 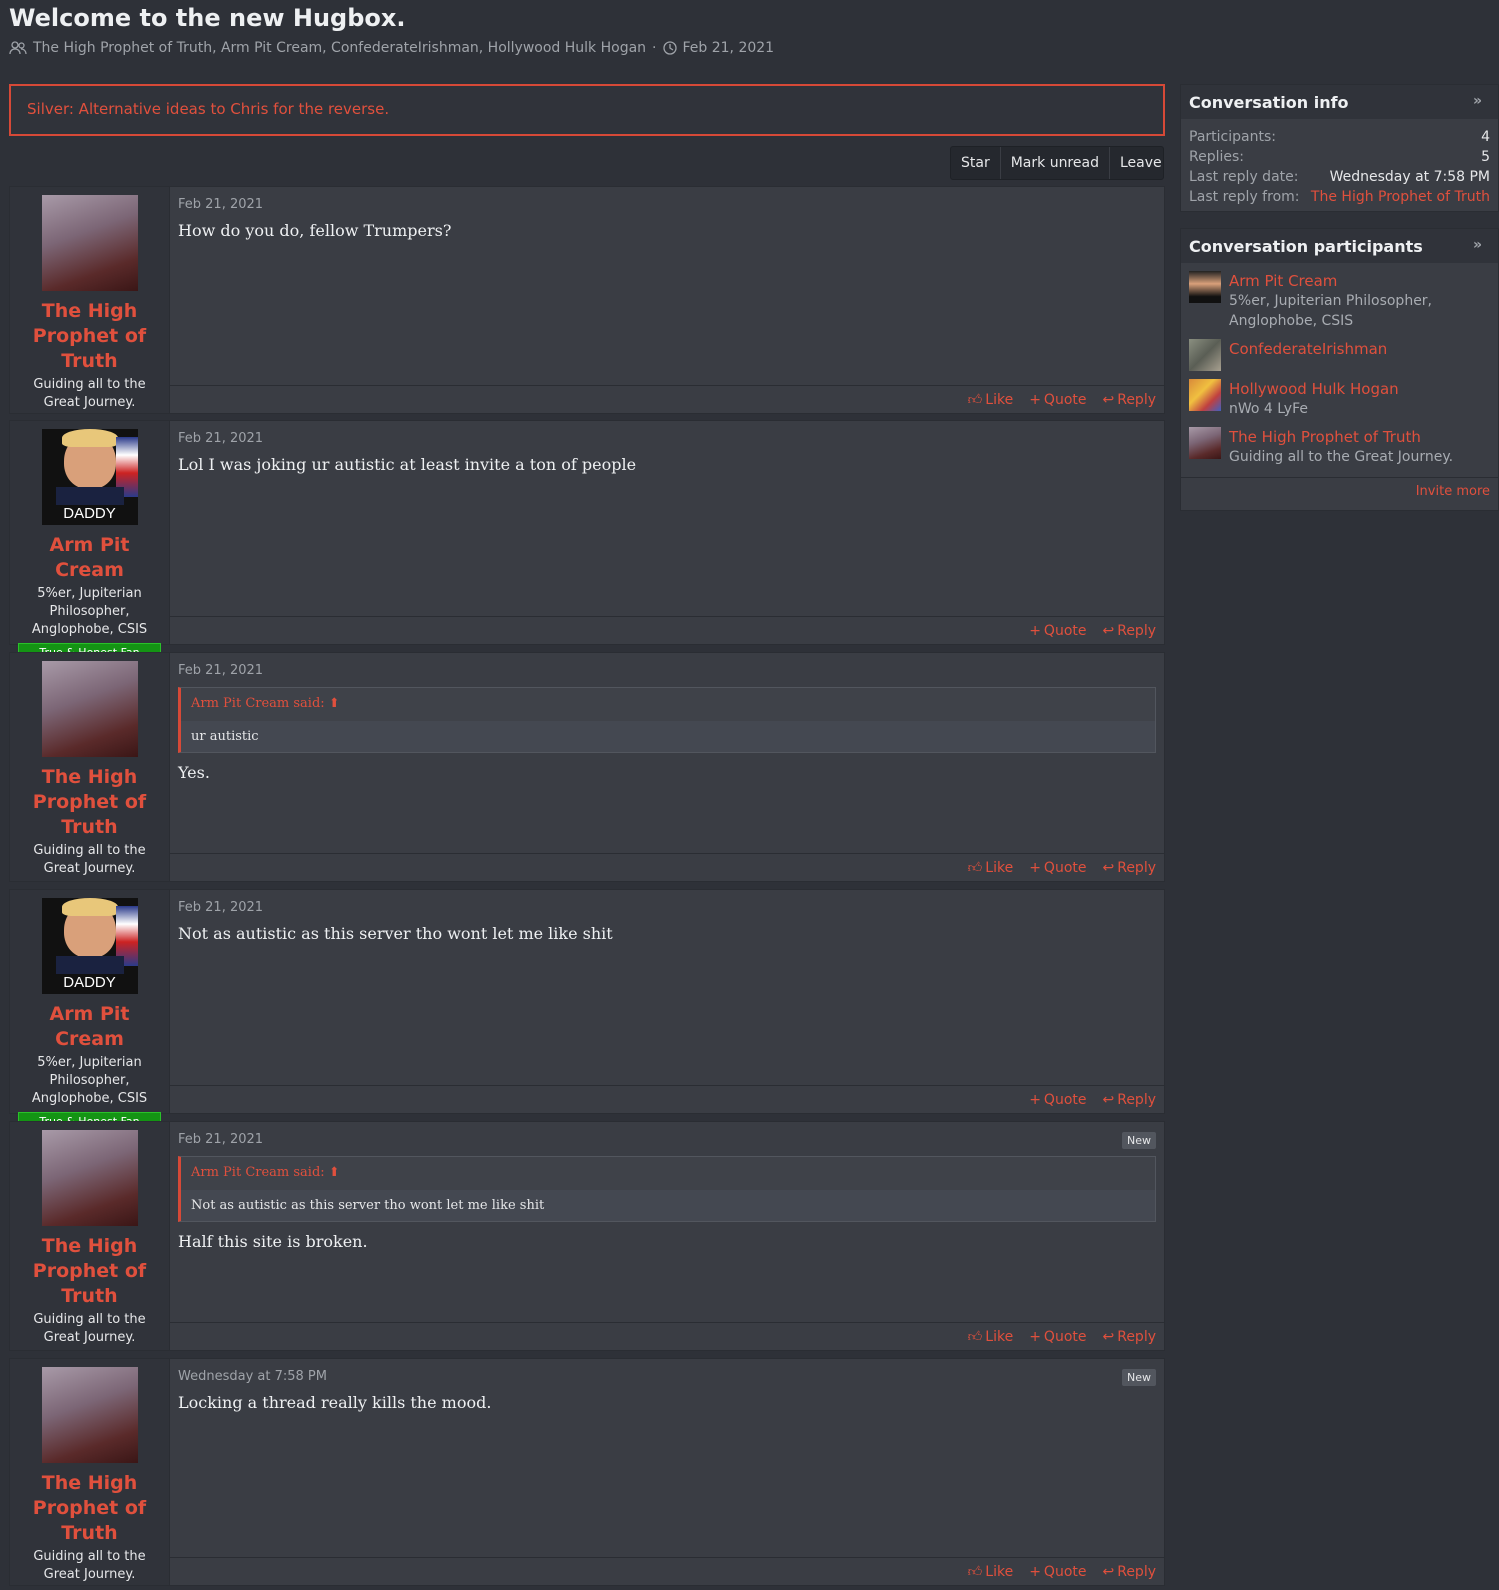 What do you see at coordinates (1306, 246) in the screenshot?
I see `panel-heading: Conversation participants` at bounding box center [1306, 246].